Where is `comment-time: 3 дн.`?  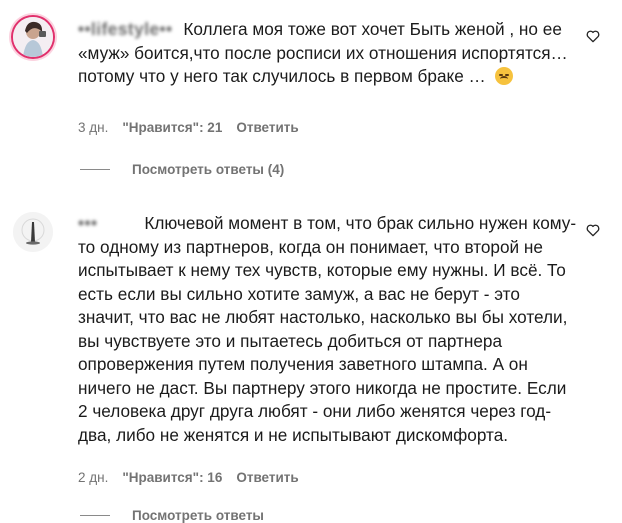 comment-time: 3 дн. is located at coordinates (93, 127).